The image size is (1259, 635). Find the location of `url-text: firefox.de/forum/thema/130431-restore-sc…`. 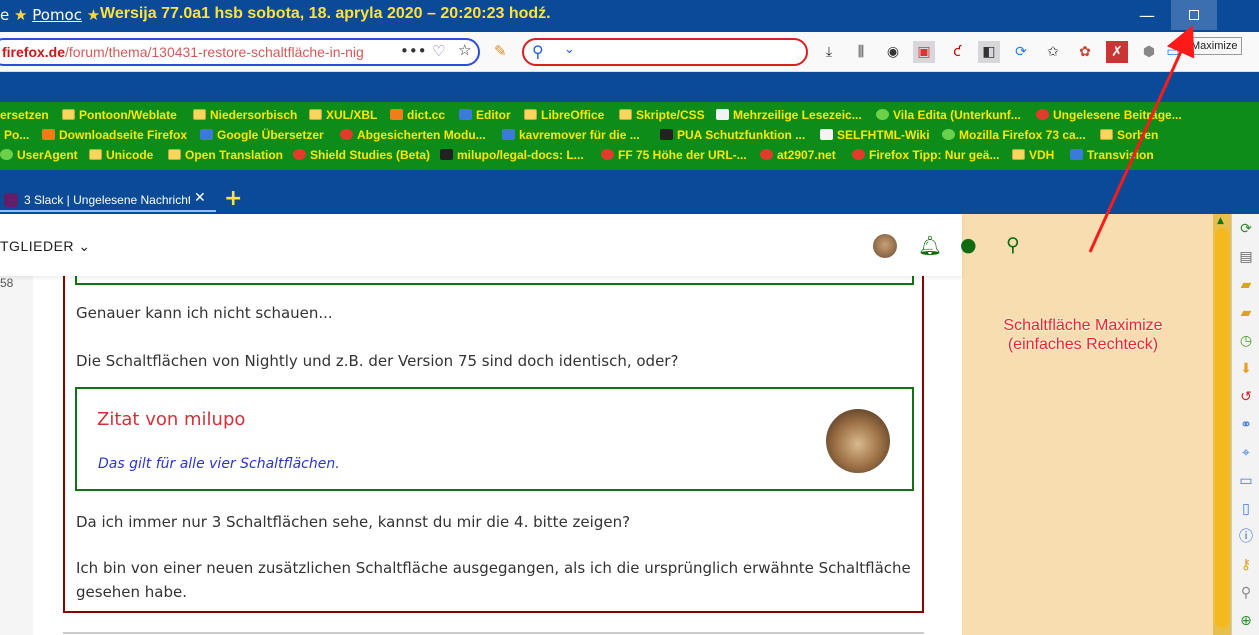

url-text: firefox.de/forum/thema/130431-restore-sc… is located at coordinates (197, 52).